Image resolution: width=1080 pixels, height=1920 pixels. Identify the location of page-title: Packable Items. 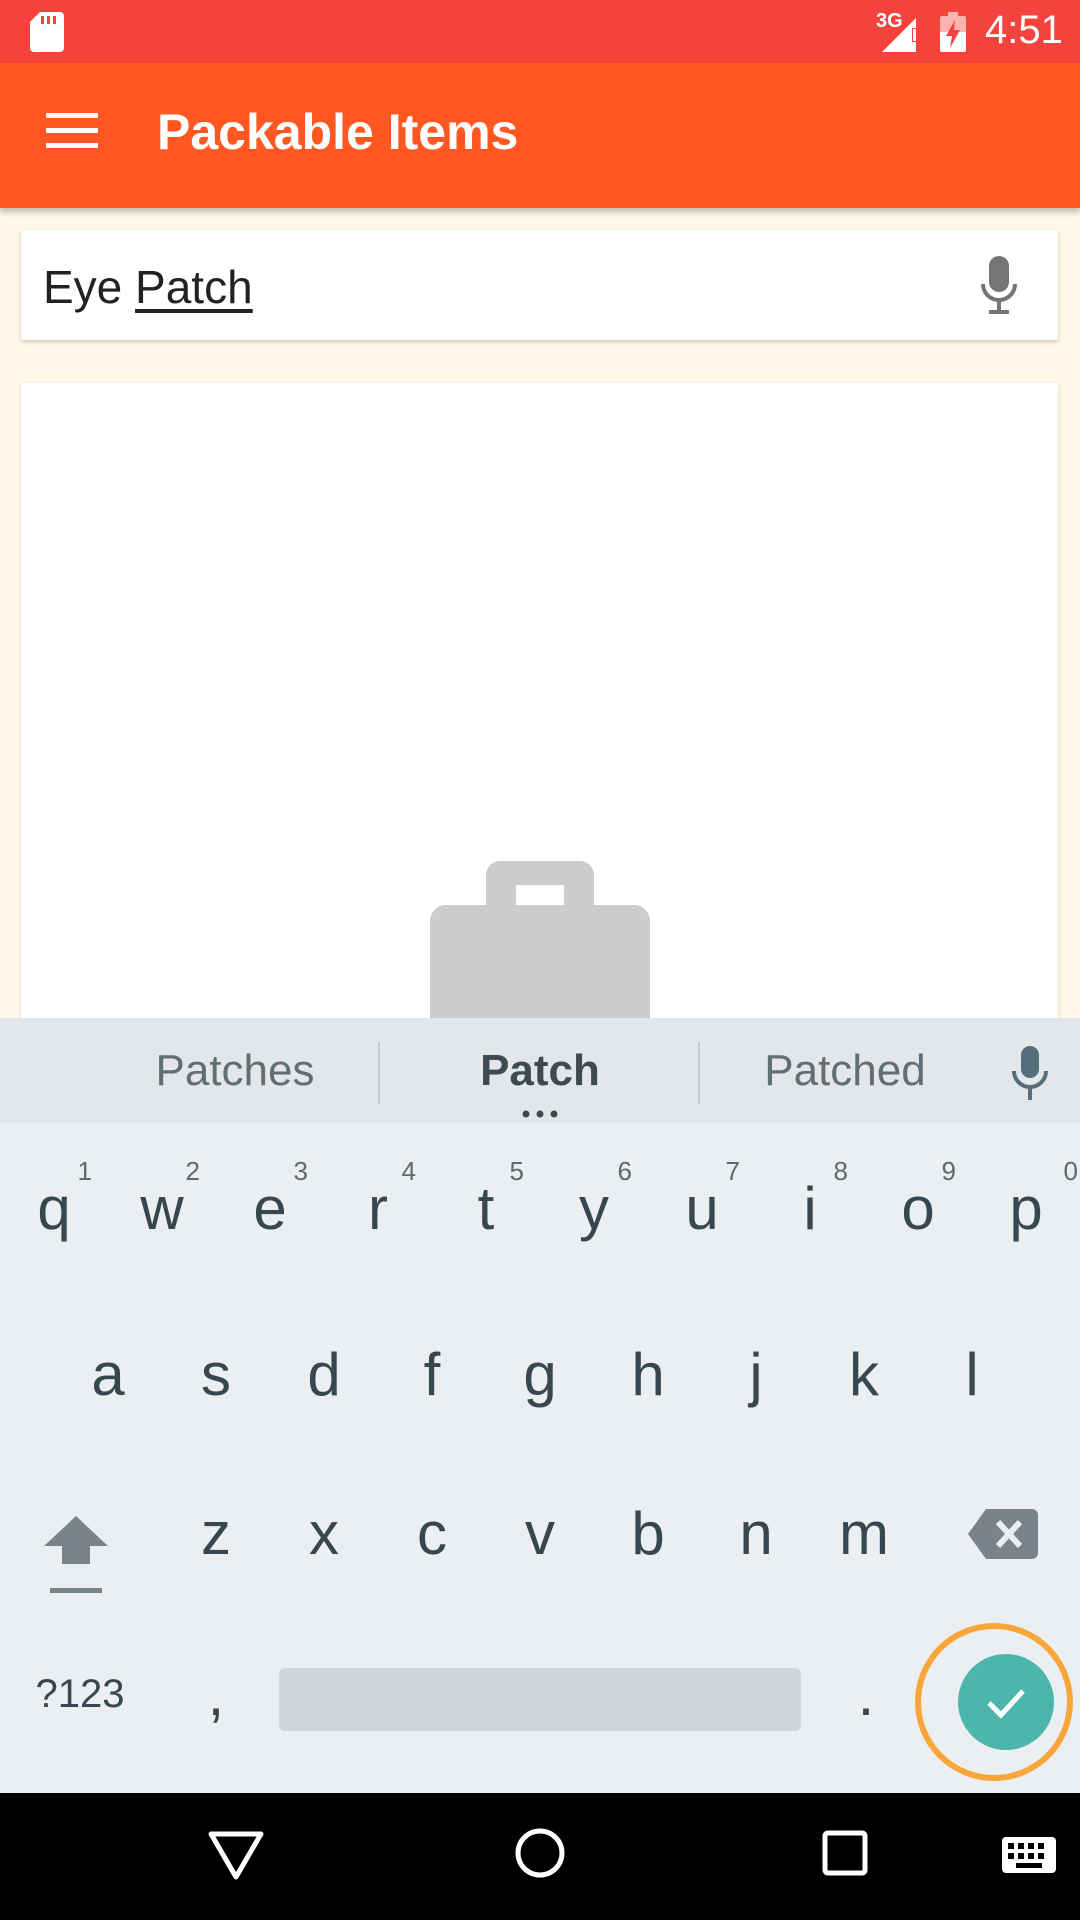
(338, 132).